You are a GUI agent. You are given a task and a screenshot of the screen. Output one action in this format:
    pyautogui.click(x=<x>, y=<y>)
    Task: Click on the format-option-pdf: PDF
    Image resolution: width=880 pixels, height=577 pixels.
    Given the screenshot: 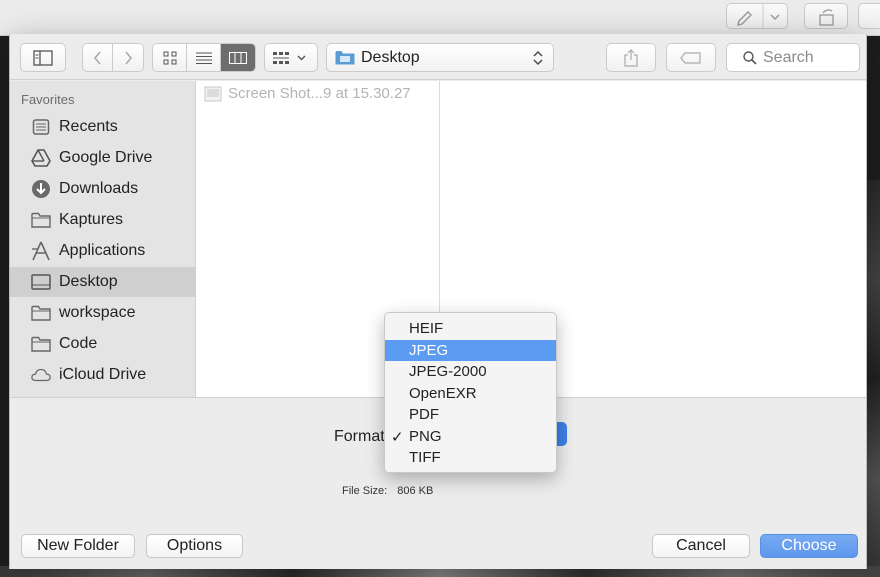 What is the action you would take?
    pyautogui.click(x=470, y=415)
    